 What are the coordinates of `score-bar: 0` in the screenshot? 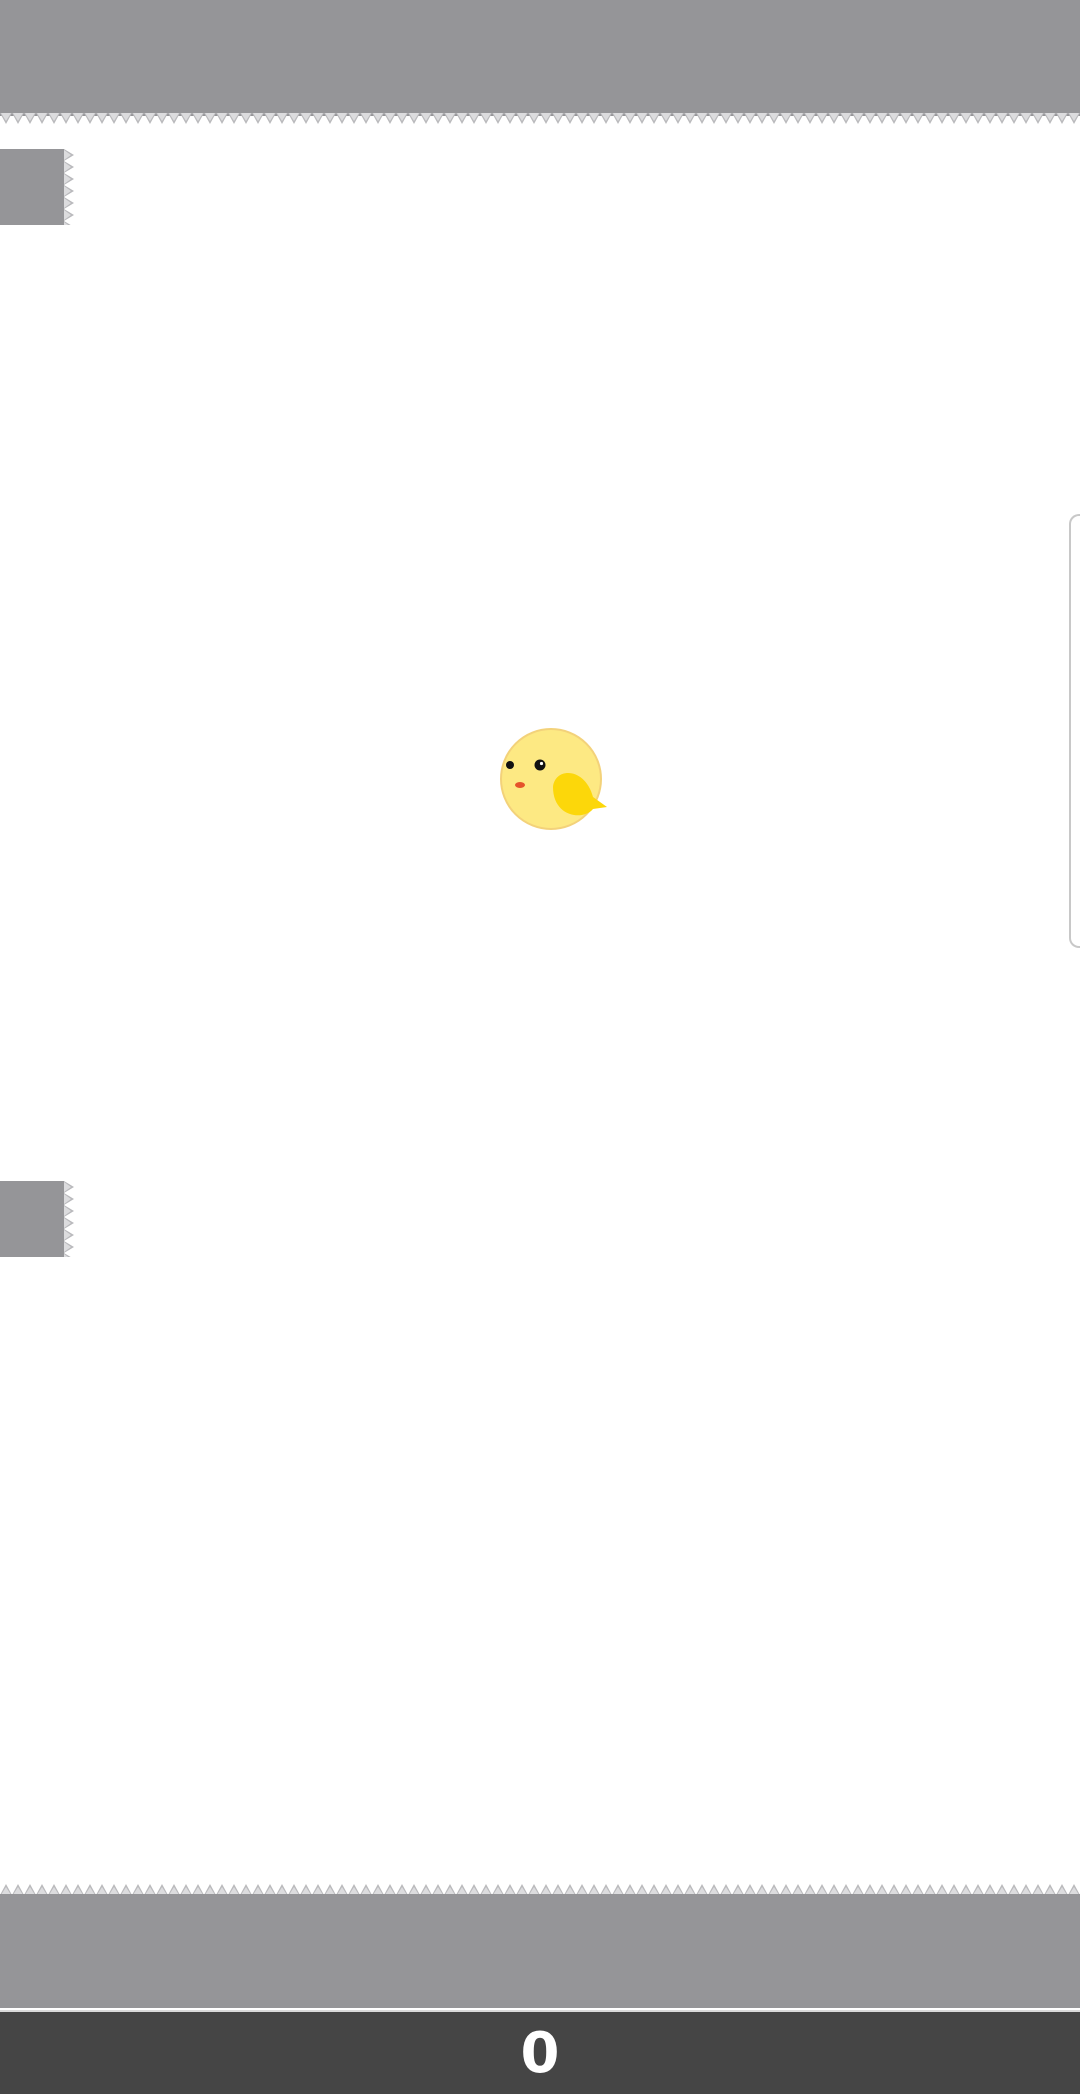 It's located at (540, 2052).